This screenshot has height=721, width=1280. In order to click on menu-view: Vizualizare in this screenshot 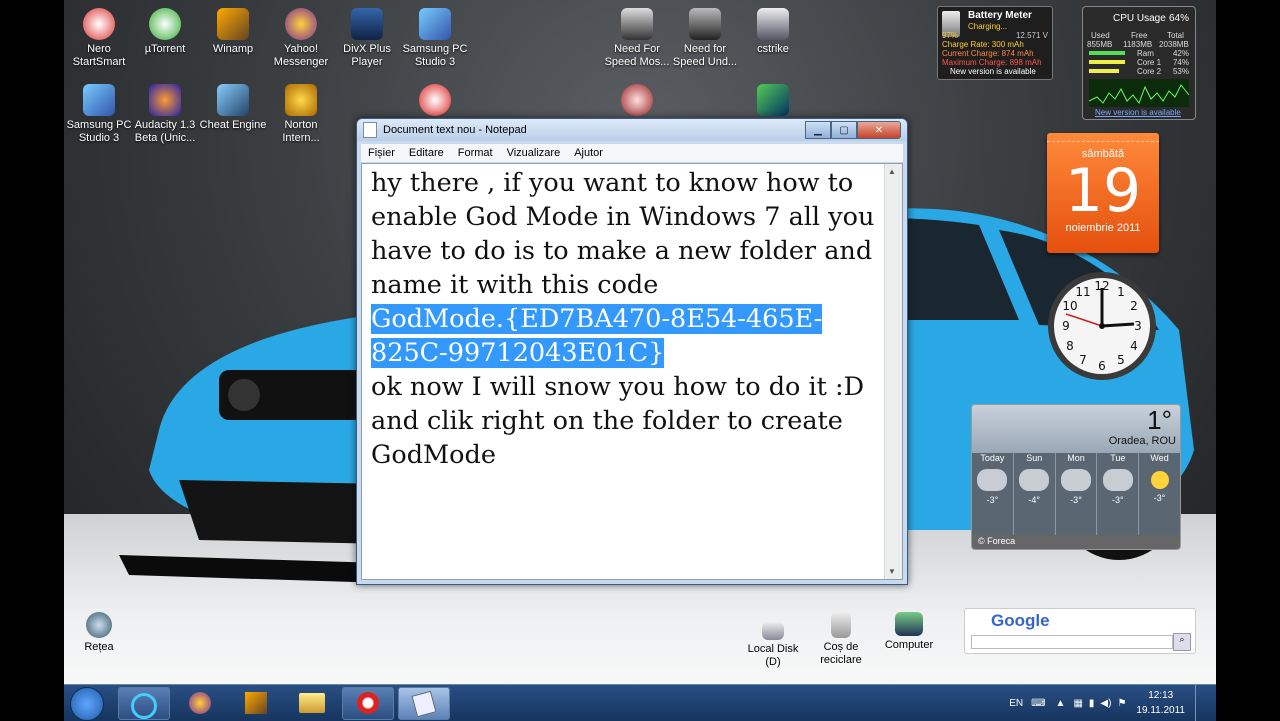, I will do `click(534, 153)`.